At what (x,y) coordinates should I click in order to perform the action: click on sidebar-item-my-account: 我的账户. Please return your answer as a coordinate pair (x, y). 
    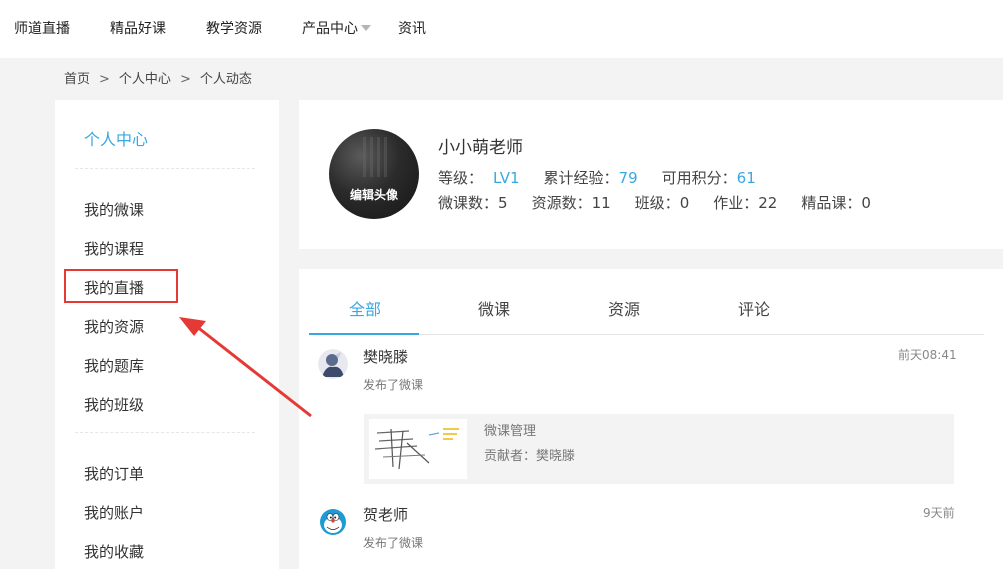
    Looking at the image, I should click on (114, 513).